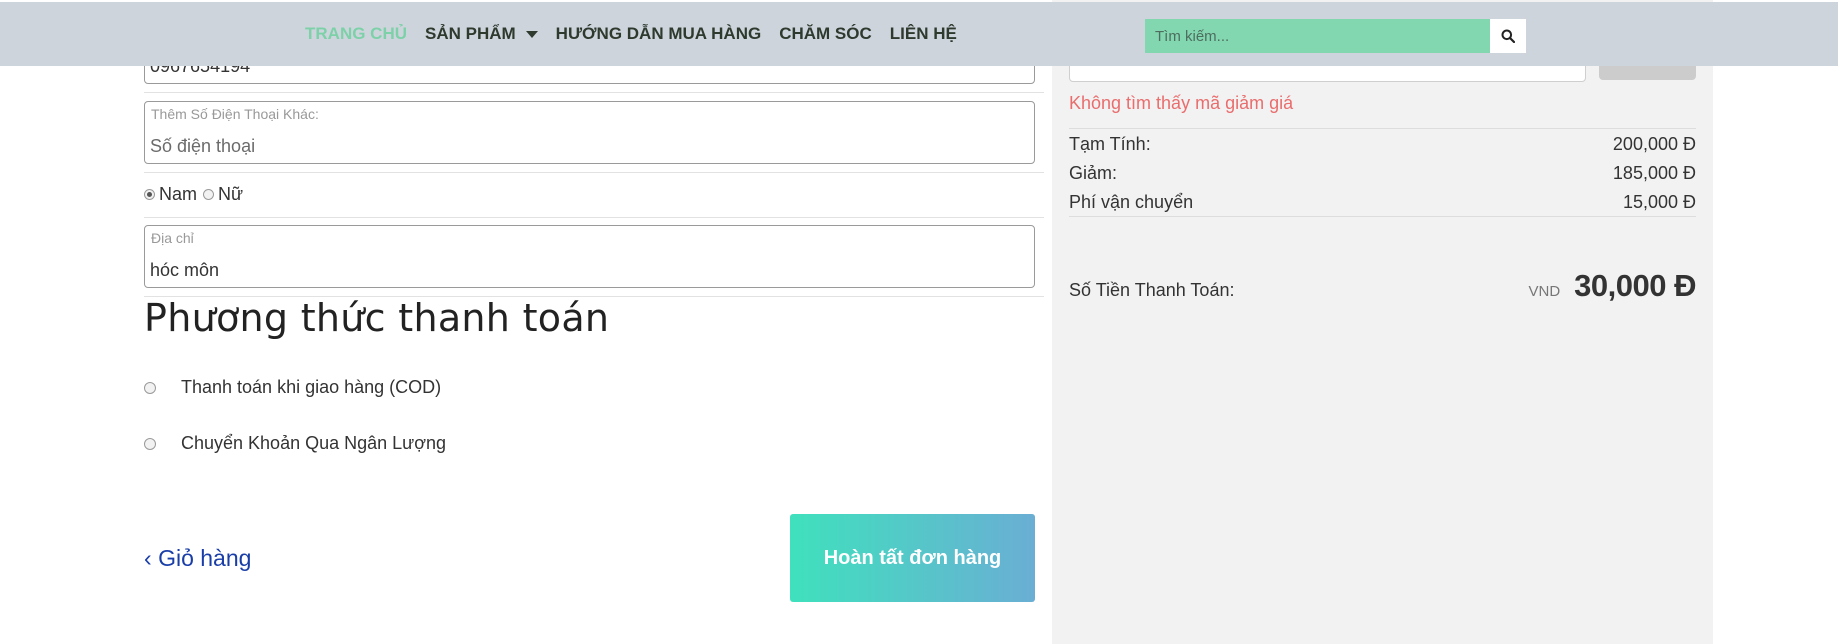 Image resolution: width=1838 pixels, height=644 pixels. I want to click on nav-item-products: SẢN PHẨM, so click(481, 34).